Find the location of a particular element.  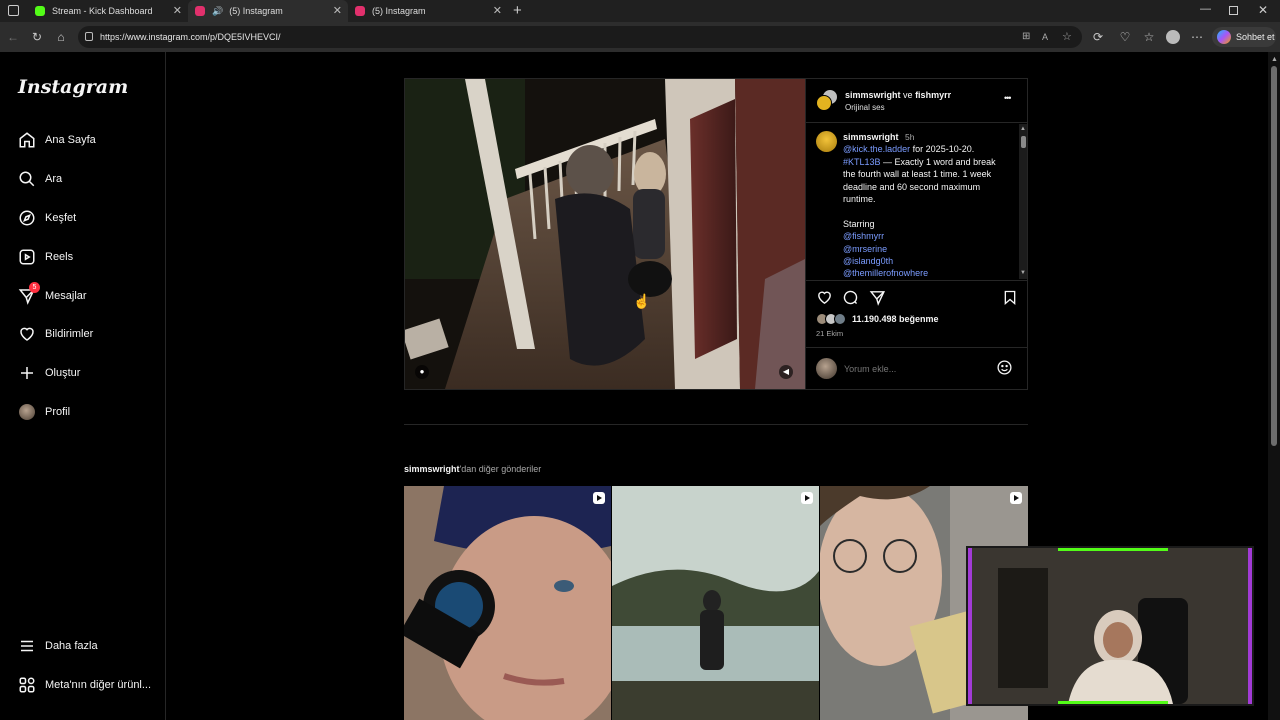

mention-link: @kick.the.ladder is located at coordinates (876, 149).